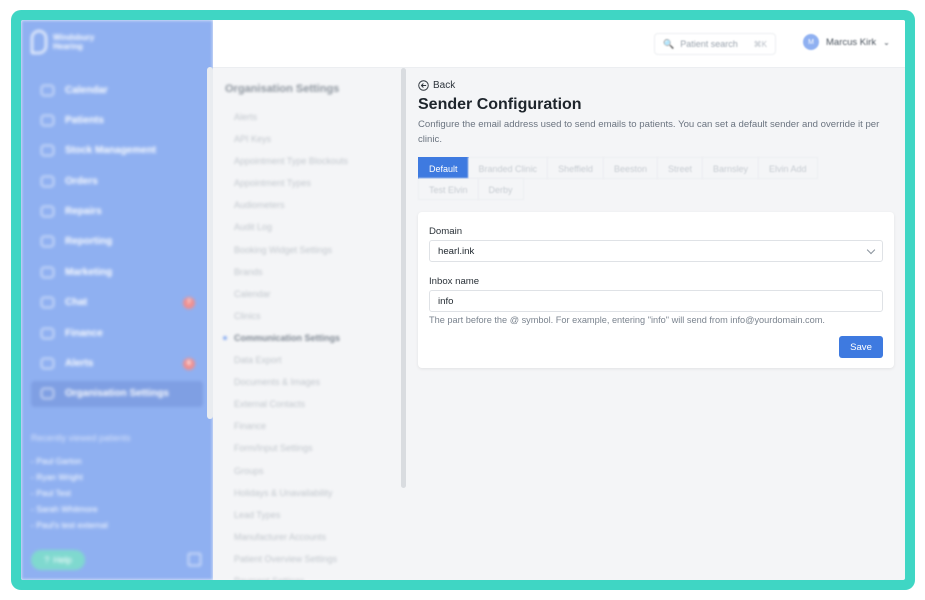  Describe the element at coordinates (456, 251) in the screenshot. I see `domain-value: hearl.ink` at that location.